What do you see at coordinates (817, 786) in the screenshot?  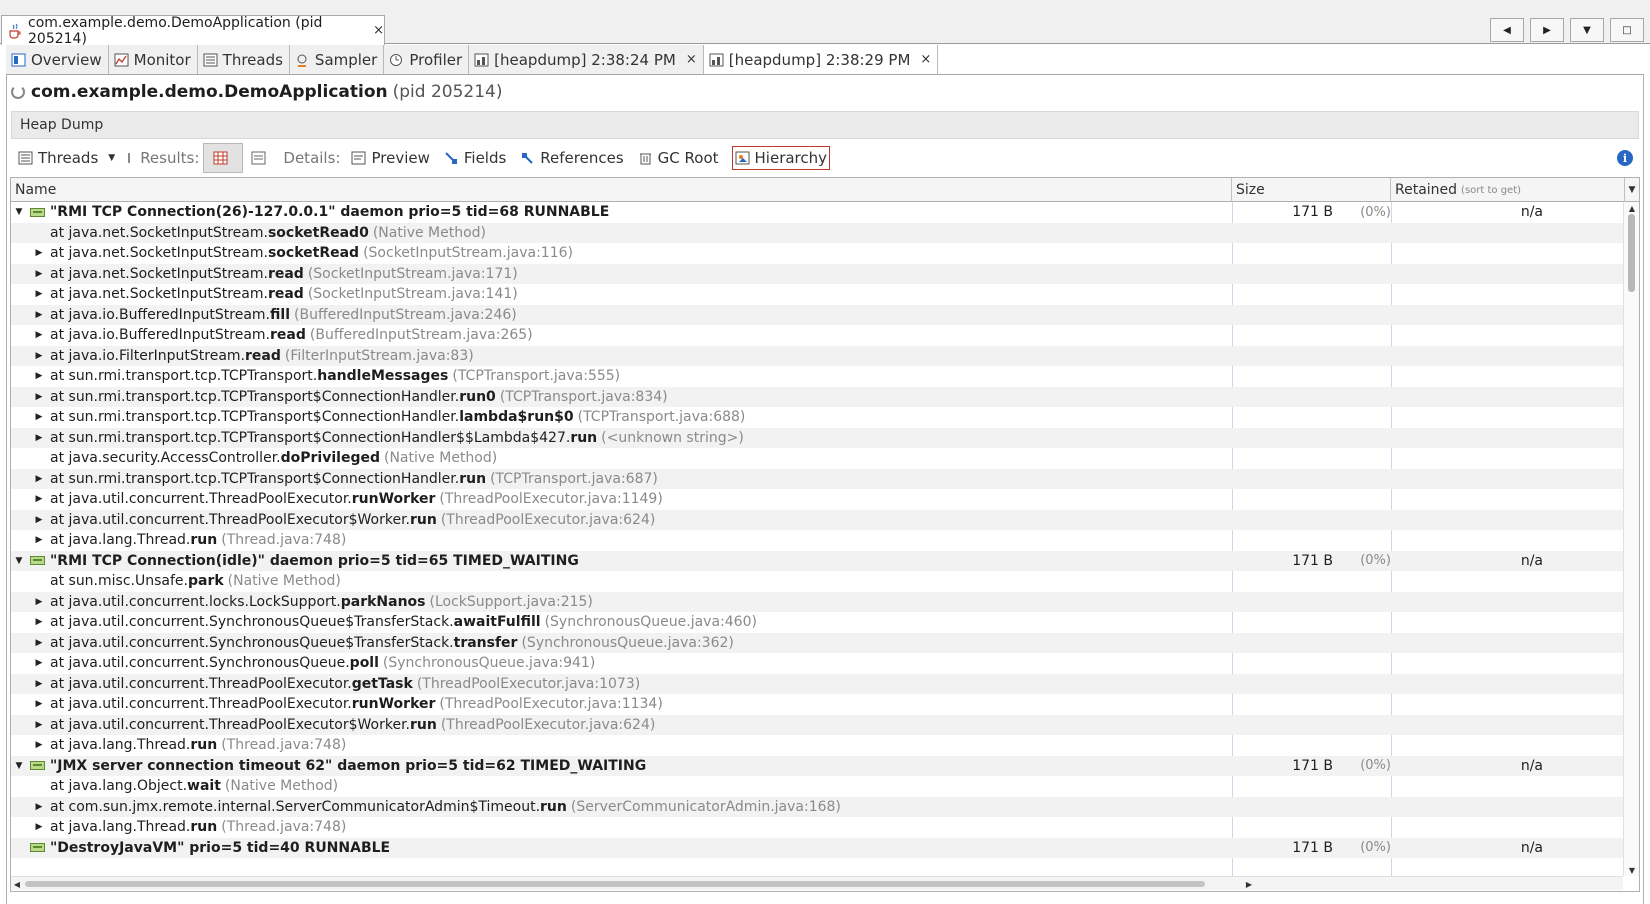 I see `stack-frame-row: at java.lang.Object. wait (Native Method)` at bounding box center [817, 786].